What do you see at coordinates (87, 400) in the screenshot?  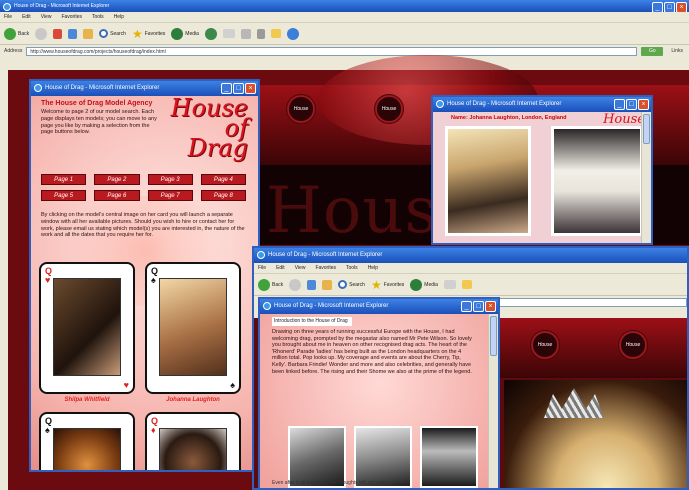 I see `model-name: Shilpa Whitfield` at bounding box center [87, 400].